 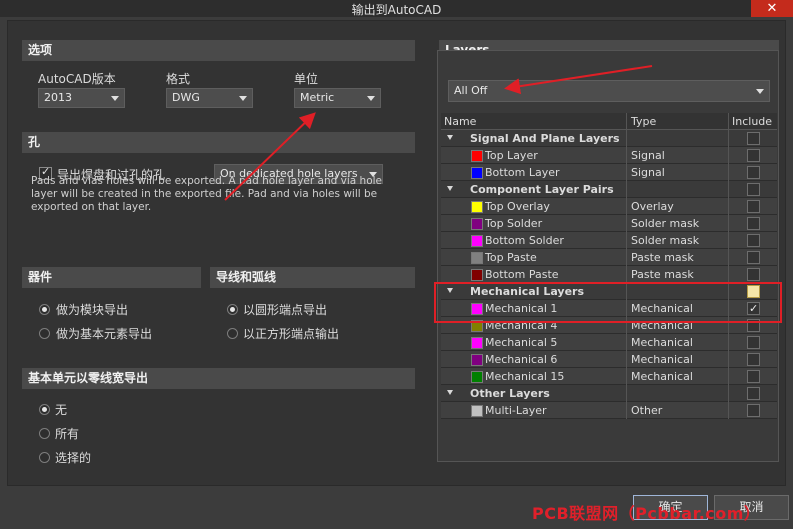 I want to click on component-as-block-label: 做为模块导出, so click(x=92, y=310).